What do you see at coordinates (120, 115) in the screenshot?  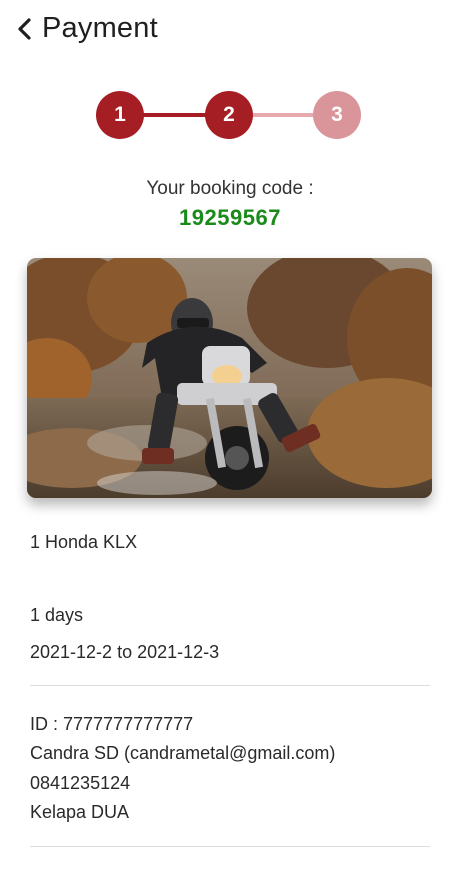 I see `step-1: 1` at bounding box center [120, 115].